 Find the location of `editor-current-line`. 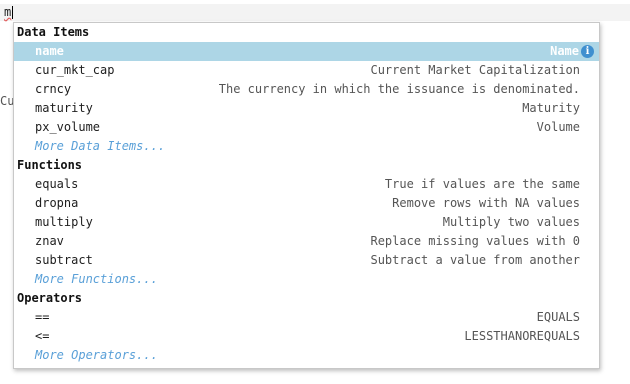

editor-current-line is located at coordinates (315, 12).